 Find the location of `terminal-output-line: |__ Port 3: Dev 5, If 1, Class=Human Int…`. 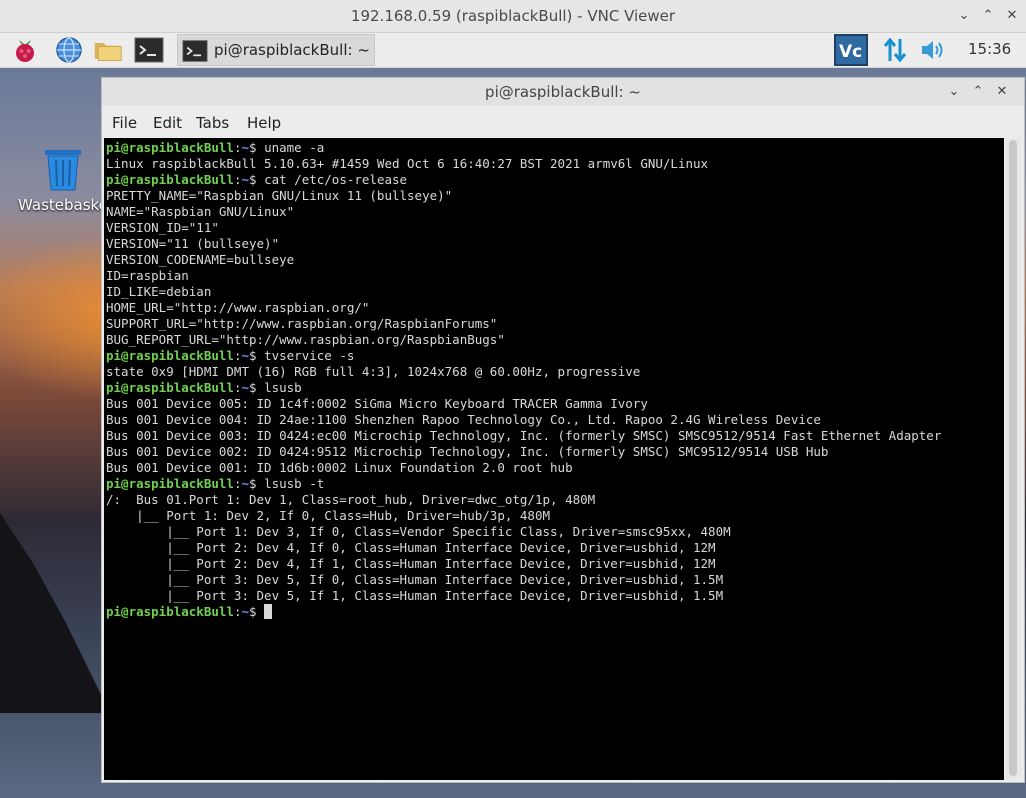

terminal-output-line: |__ Port 3: Dev 5, If 1, Class=Human Int… is located at coordinates (415, 595).